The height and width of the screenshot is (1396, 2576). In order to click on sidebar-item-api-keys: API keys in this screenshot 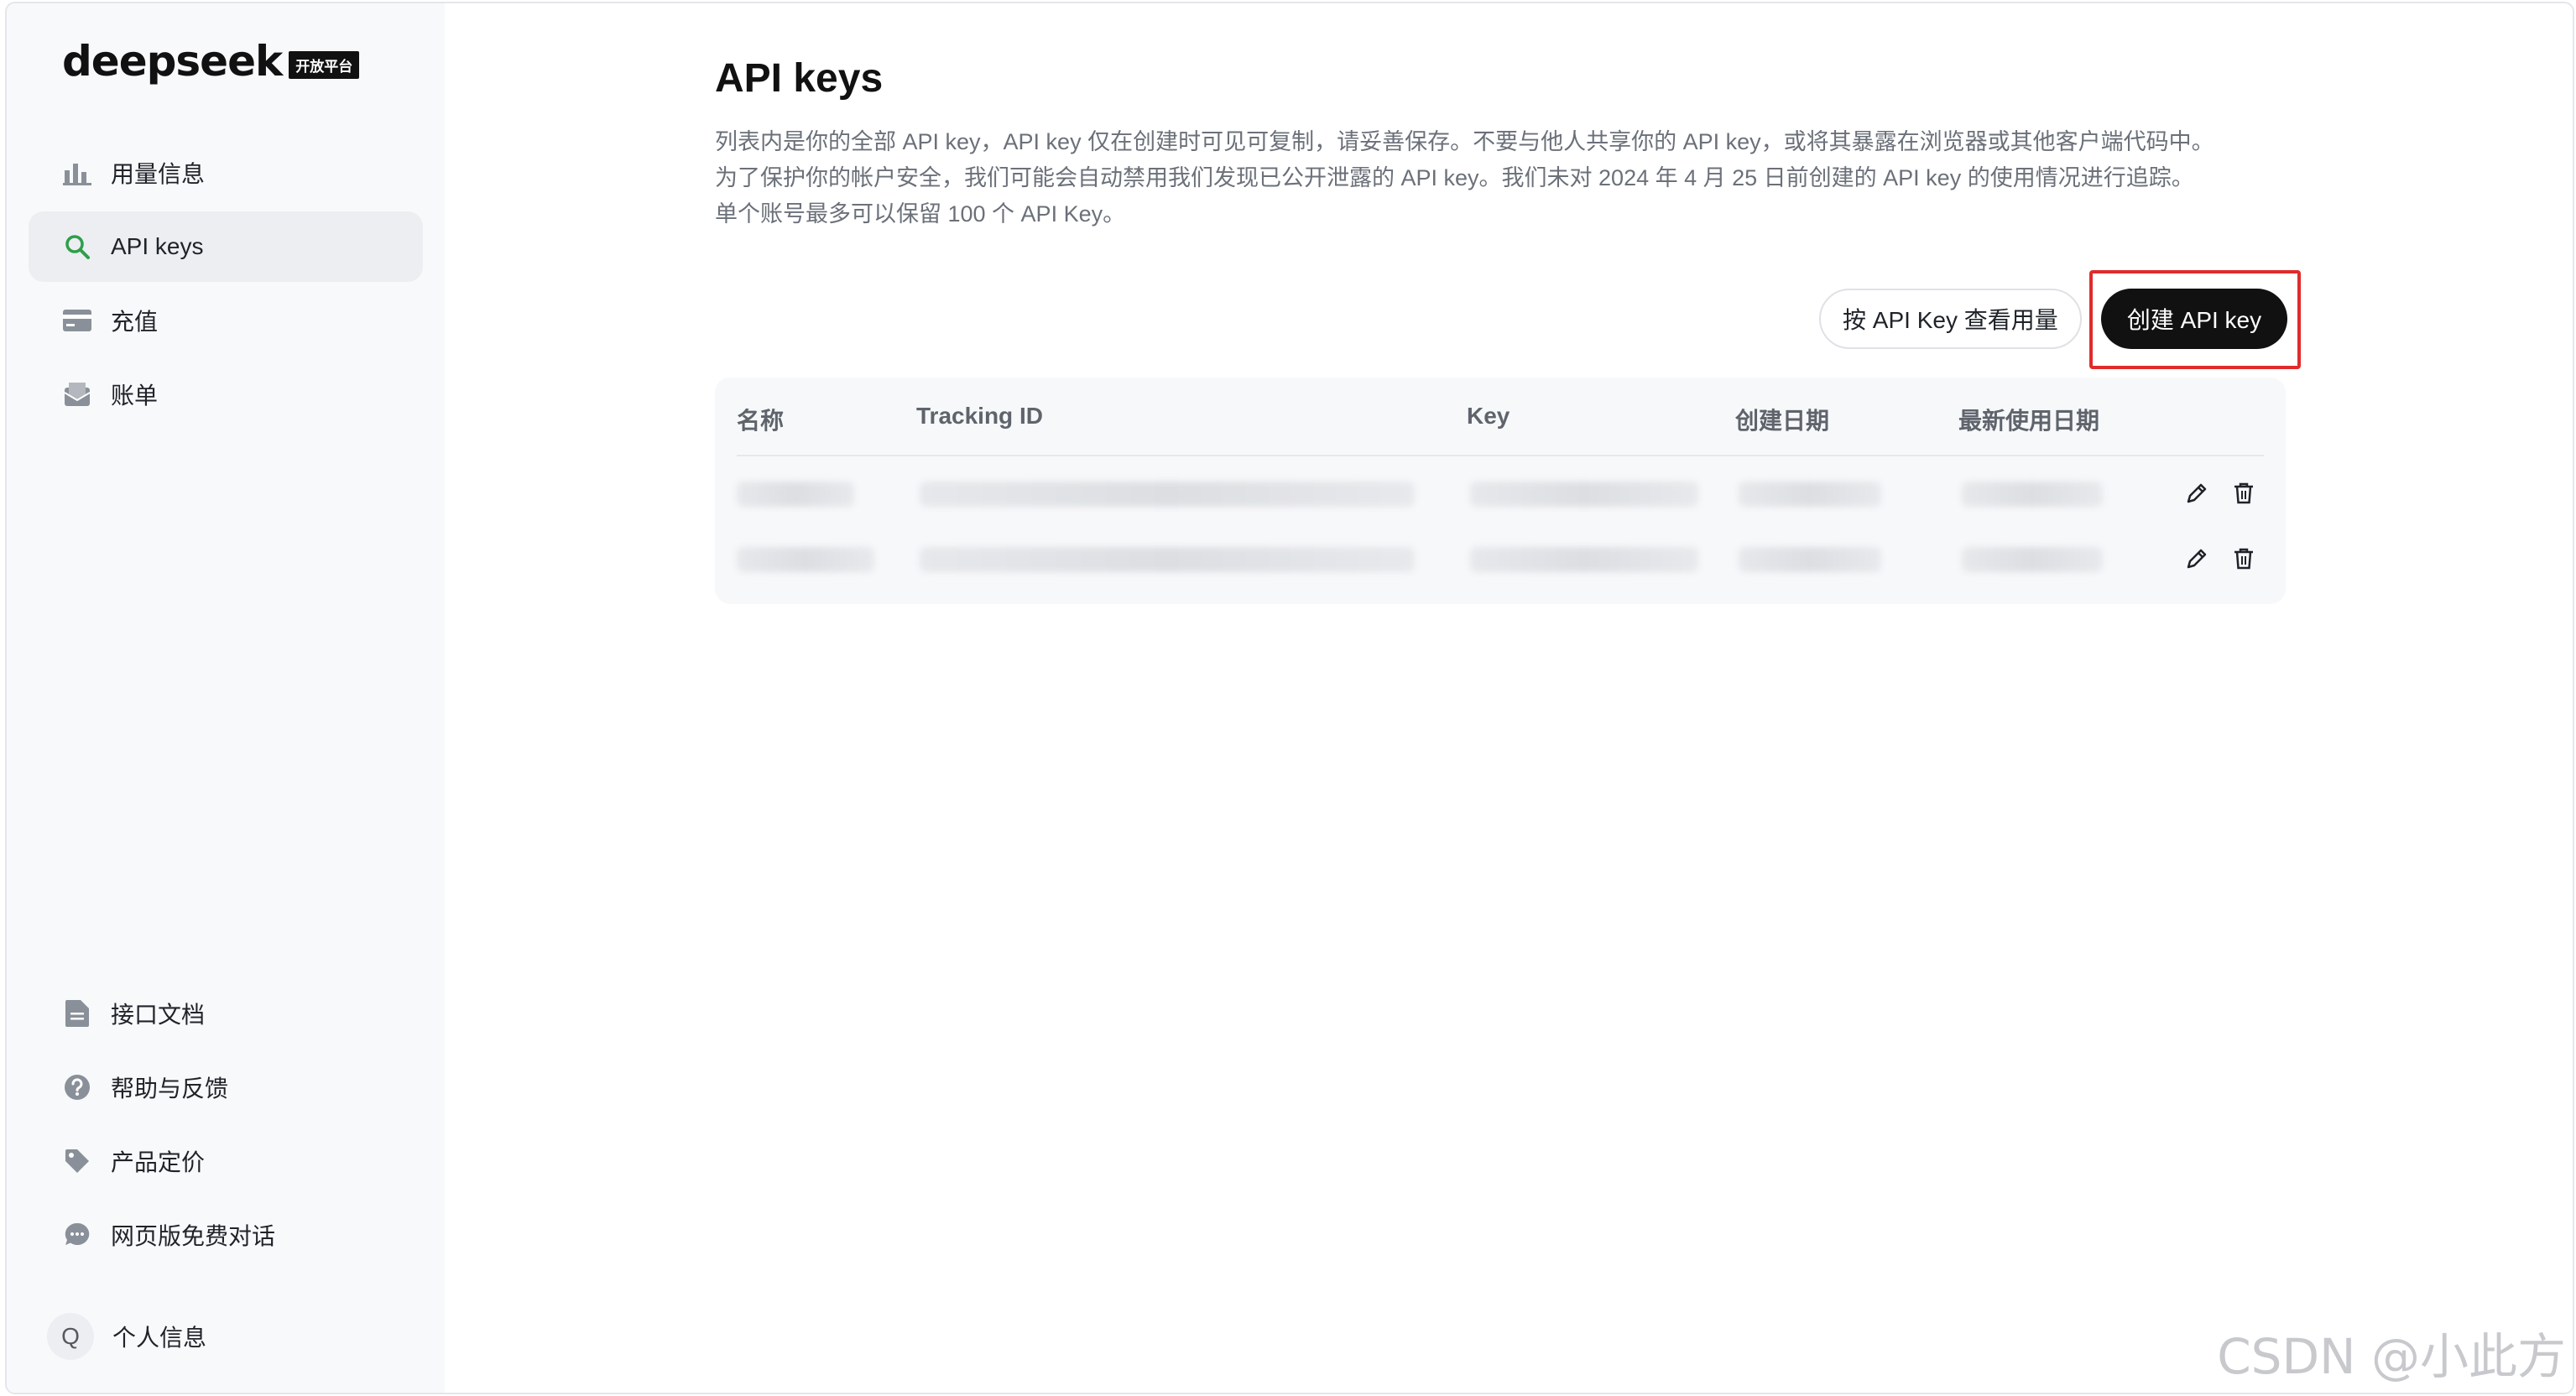, I will do `click(226, 246)`.